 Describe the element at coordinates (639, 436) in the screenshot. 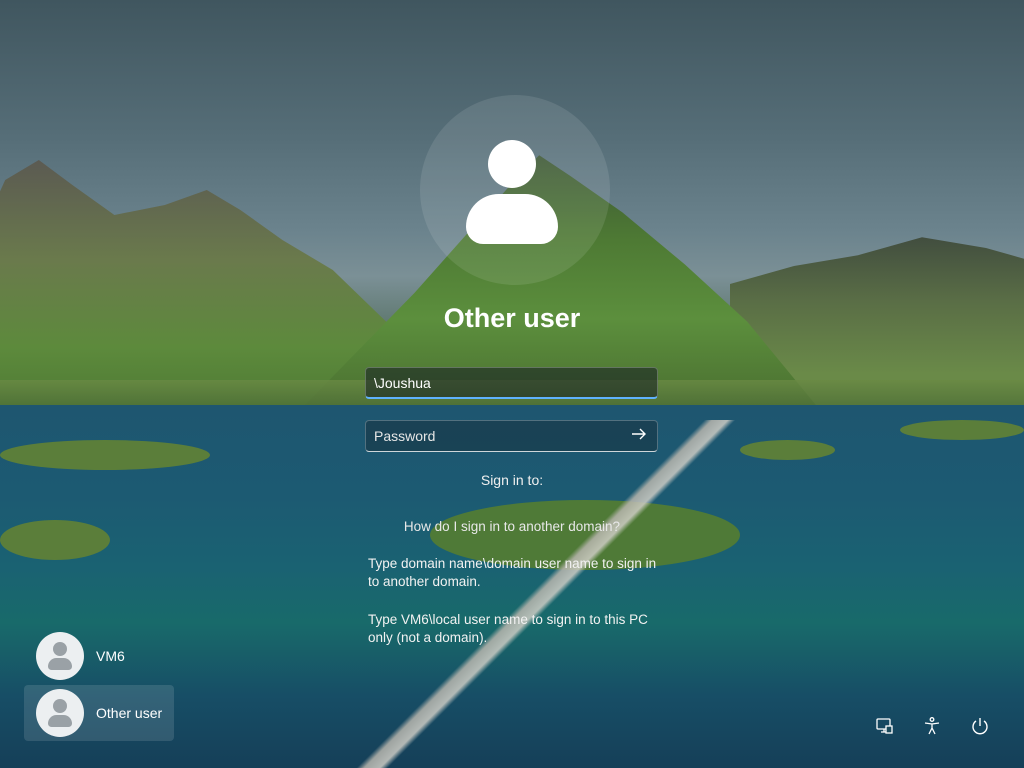

I see `arrow-right-icon` at that location.